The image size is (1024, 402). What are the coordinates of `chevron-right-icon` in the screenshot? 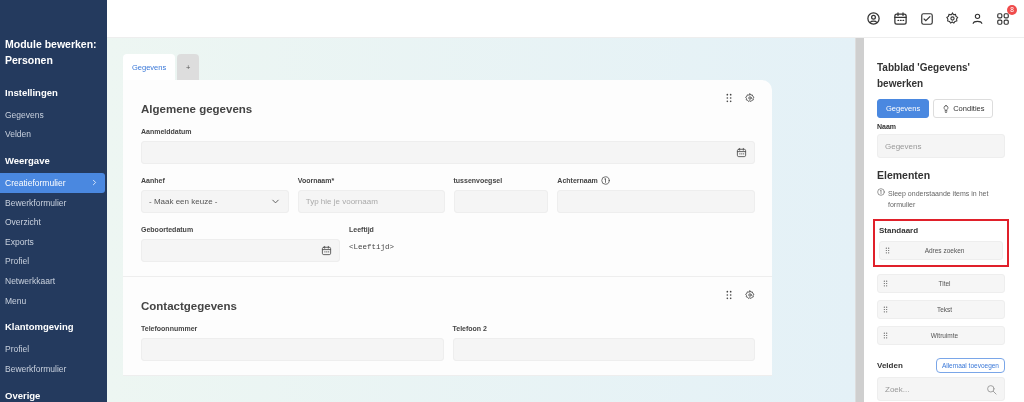 It's located at (94, 183).